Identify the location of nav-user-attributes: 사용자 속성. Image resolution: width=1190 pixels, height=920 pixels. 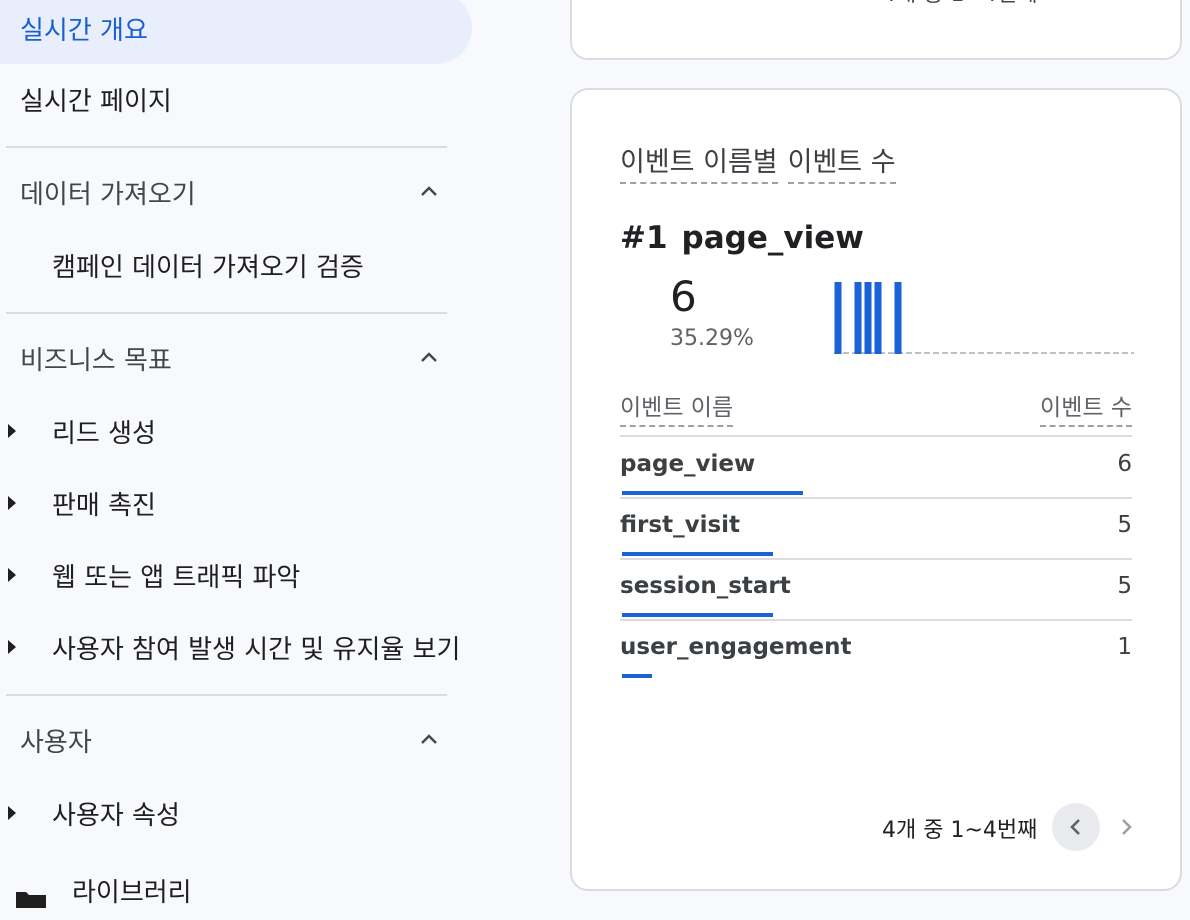
(90, 813).